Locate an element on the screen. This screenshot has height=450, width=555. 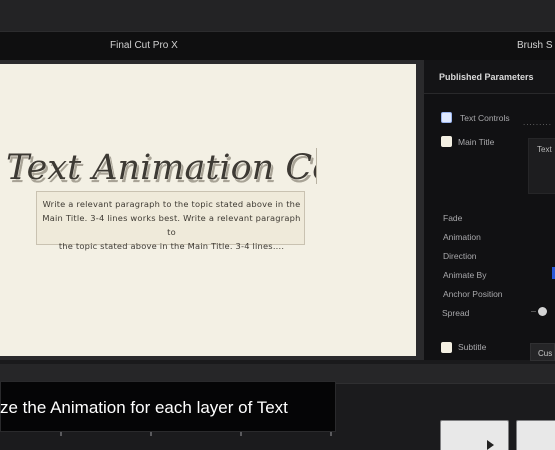
thumbnail-play-triangle-icon is located at coordinates (490, 445).